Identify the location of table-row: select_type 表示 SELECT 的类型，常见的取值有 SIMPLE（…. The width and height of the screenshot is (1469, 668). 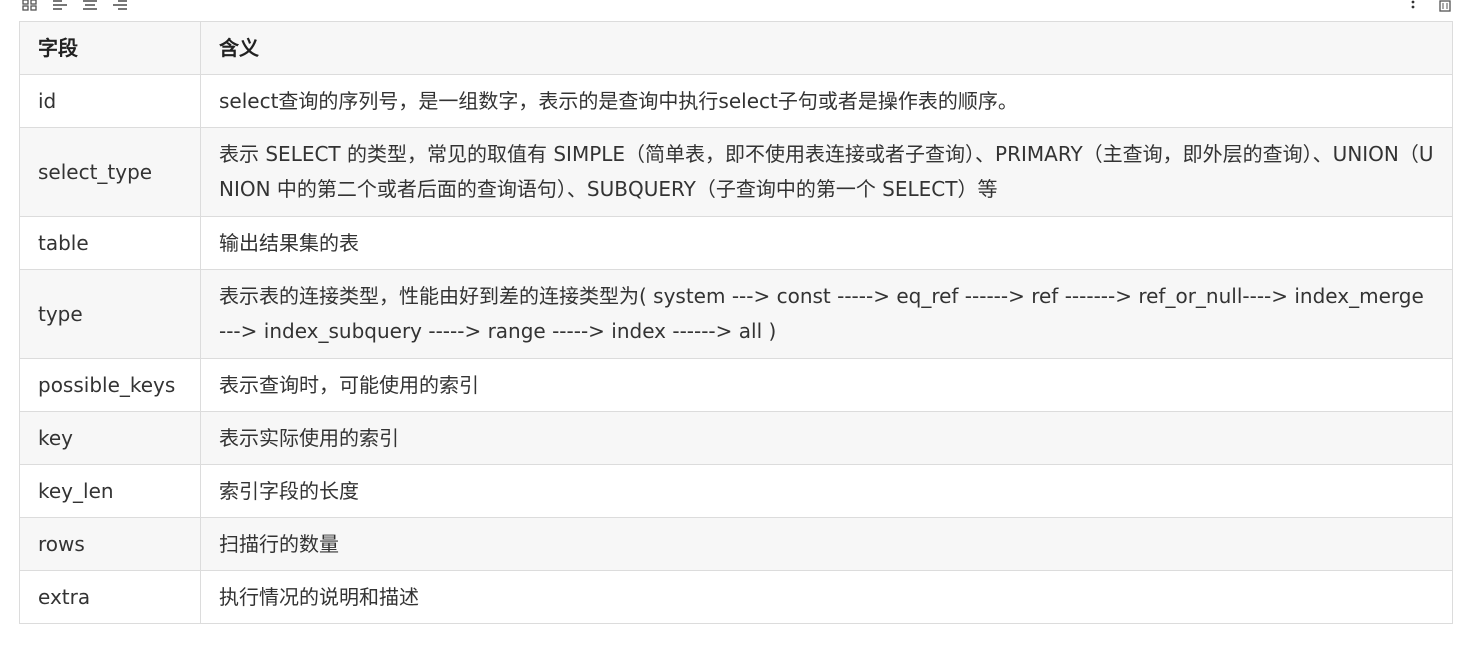
(736, 172).